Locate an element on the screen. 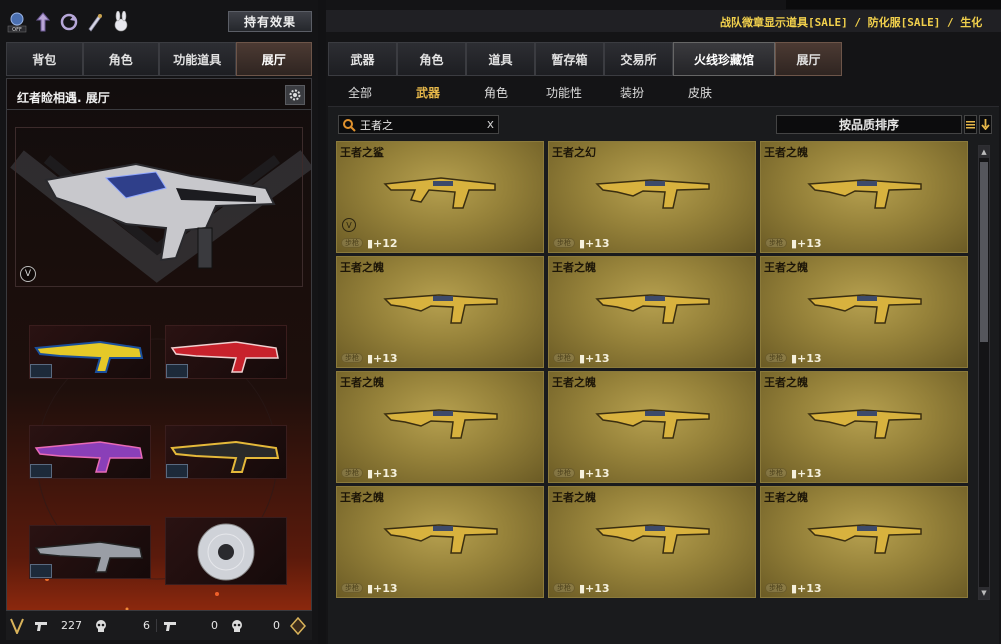 The width and height of the screenshot is (1001, 644). subtab-skins: 皮肤 is located at coordinates (700, 92).